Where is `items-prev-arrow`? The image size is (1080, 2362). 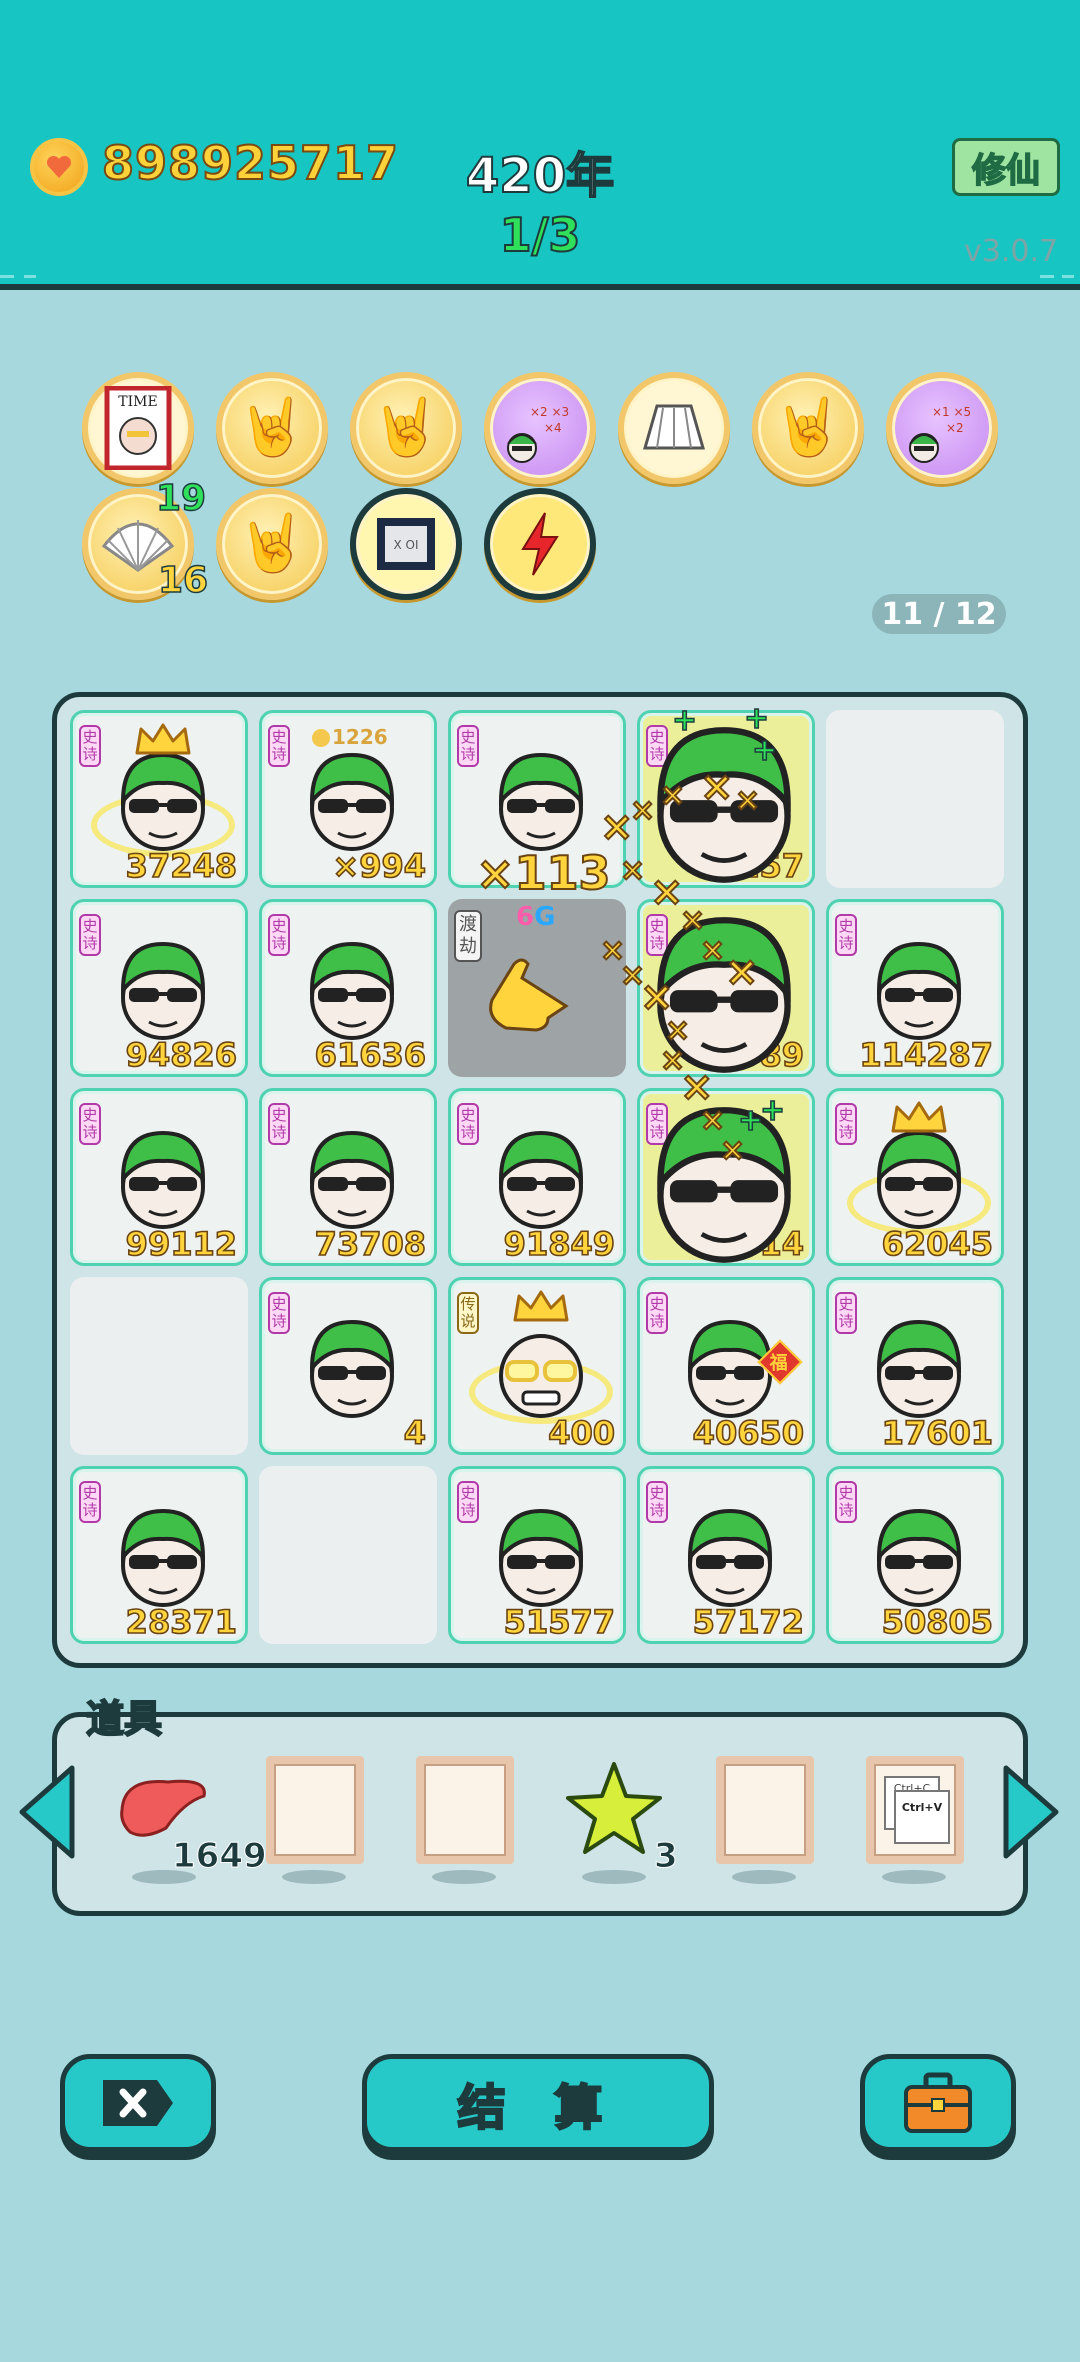
items-prev-arrow is located at coordinates (47, 1814).